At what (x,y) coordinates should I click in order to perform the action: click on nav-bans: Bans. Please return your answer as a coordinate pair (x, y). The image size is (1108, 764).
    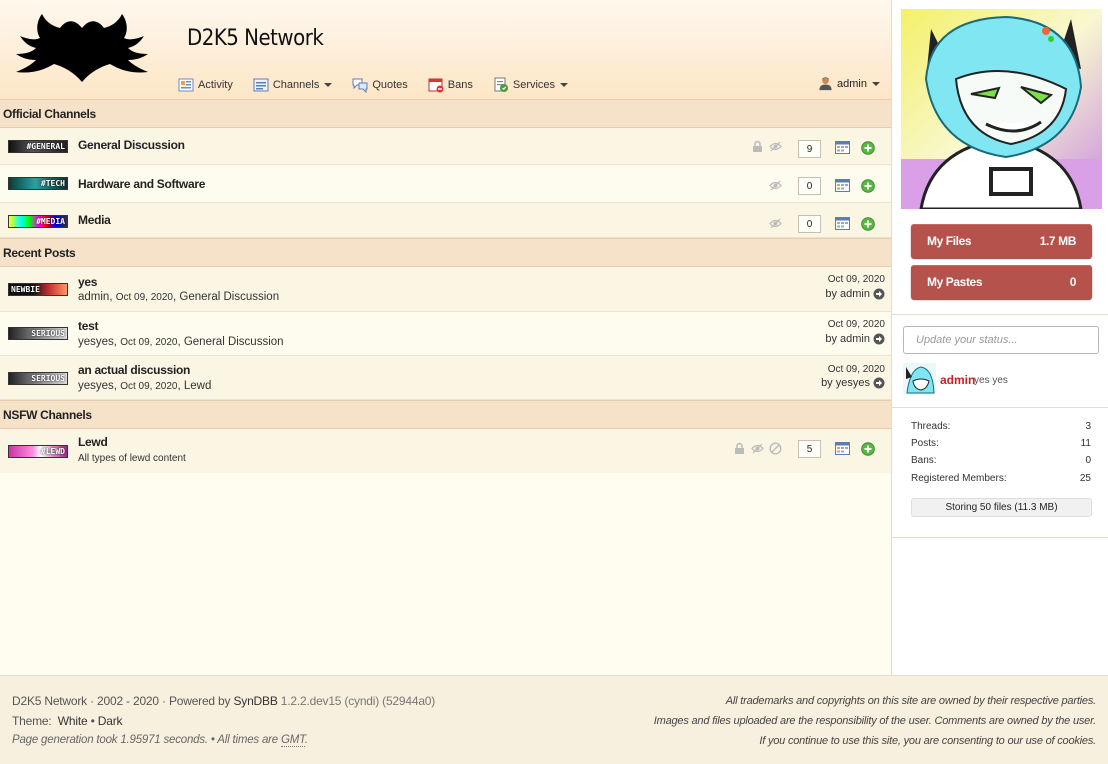
    Looking at the image, I should click on (450, 85).